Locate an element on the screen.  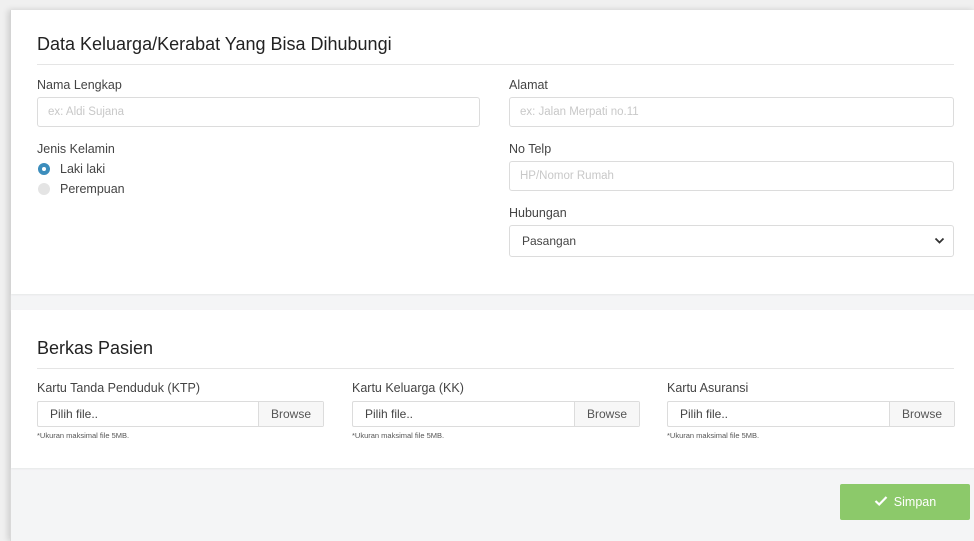
gender-label: Jenis Kelamin is located at coordinates (76, 149).